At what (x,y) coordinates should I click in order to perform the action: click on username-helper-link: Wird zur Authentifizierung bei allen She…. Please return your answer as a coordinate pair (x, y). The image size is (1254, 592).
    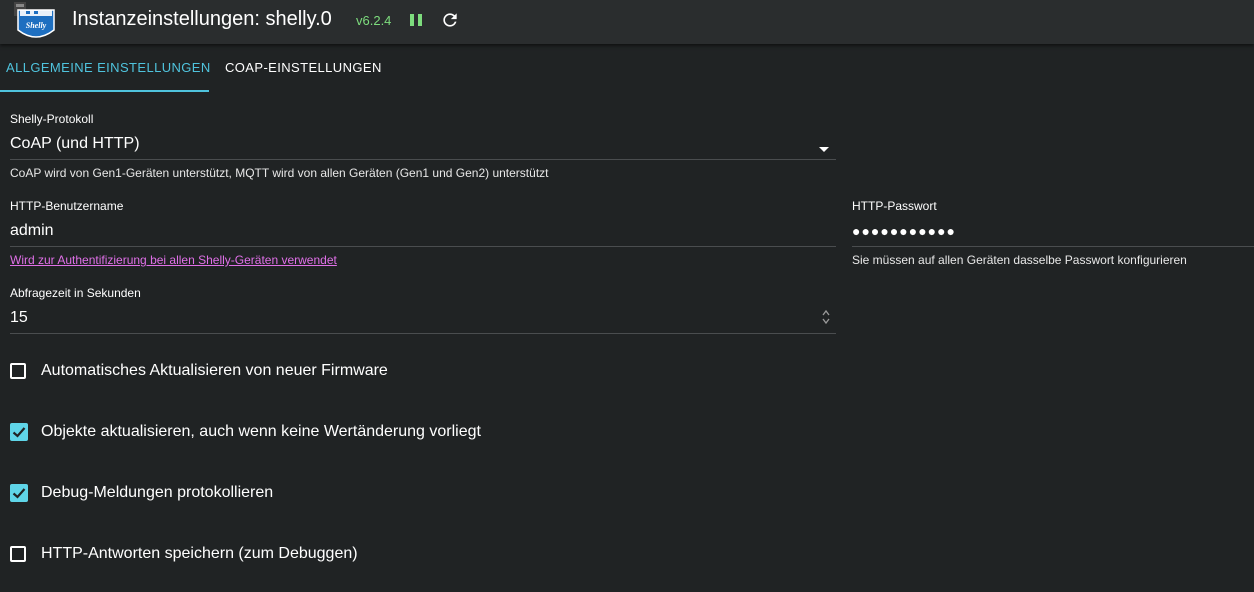
    Looking at the image, I should click on (173, 260).